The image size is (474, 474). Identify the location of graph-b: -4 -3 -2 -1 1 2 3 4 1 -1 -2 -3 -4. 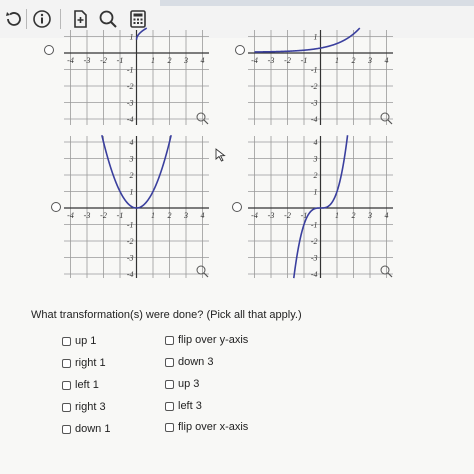
(320, 76).